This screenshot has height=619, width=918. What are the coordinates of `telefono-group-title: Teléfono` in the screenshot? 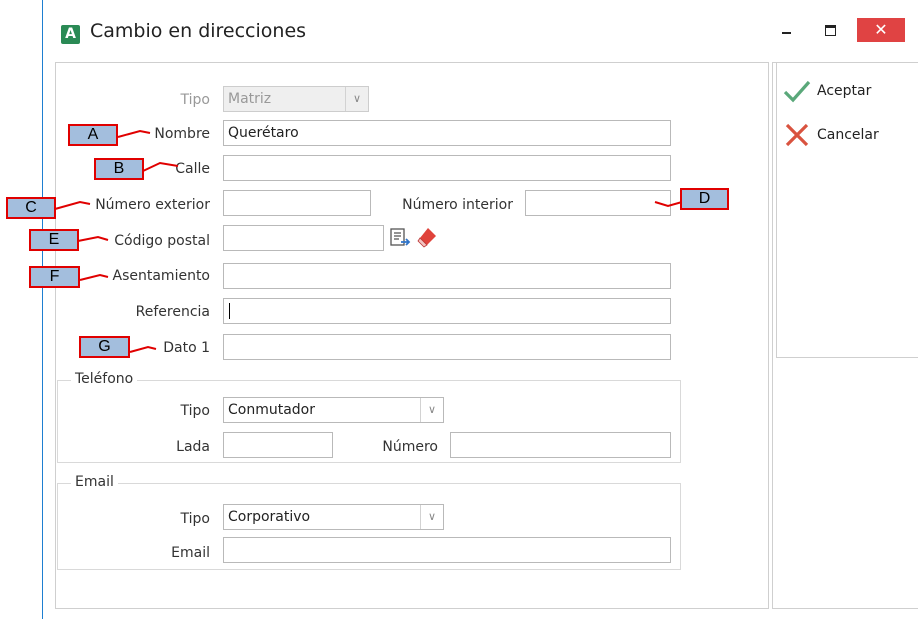 It's located at (104, 379).